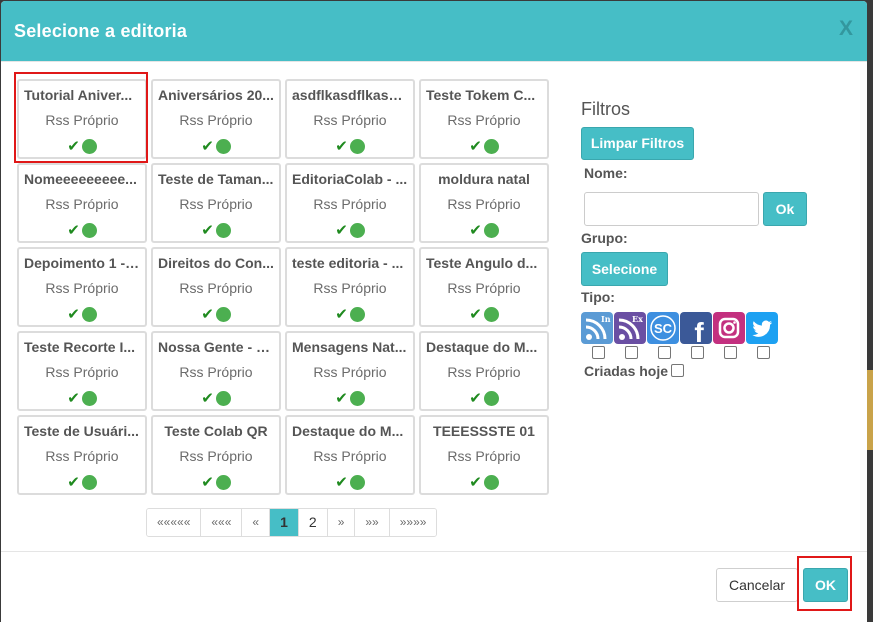 The image size is (873, 622). Describe the element at coordinates (484, 203) in the screenshot. I see `editoria-card: moldura natal Rss Próprio ✔` at that location.